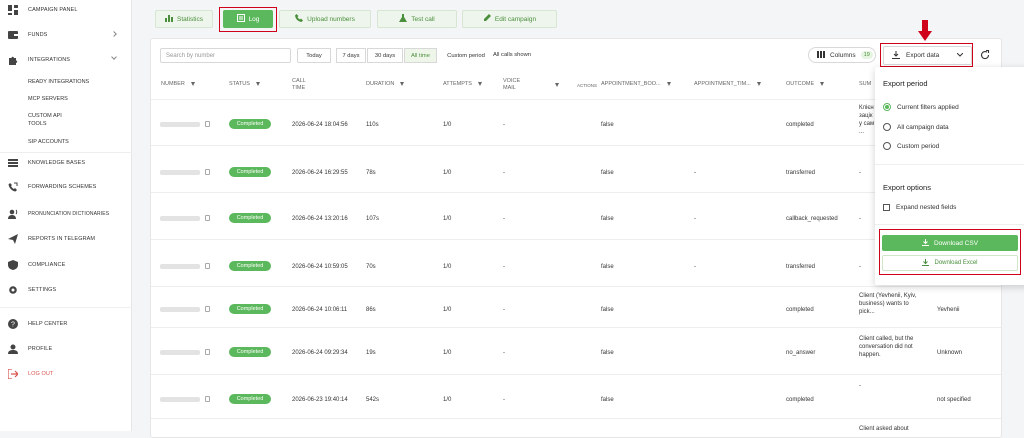 The image size is (1024, 438). I want to click on logout-icon, so click(13, 374).